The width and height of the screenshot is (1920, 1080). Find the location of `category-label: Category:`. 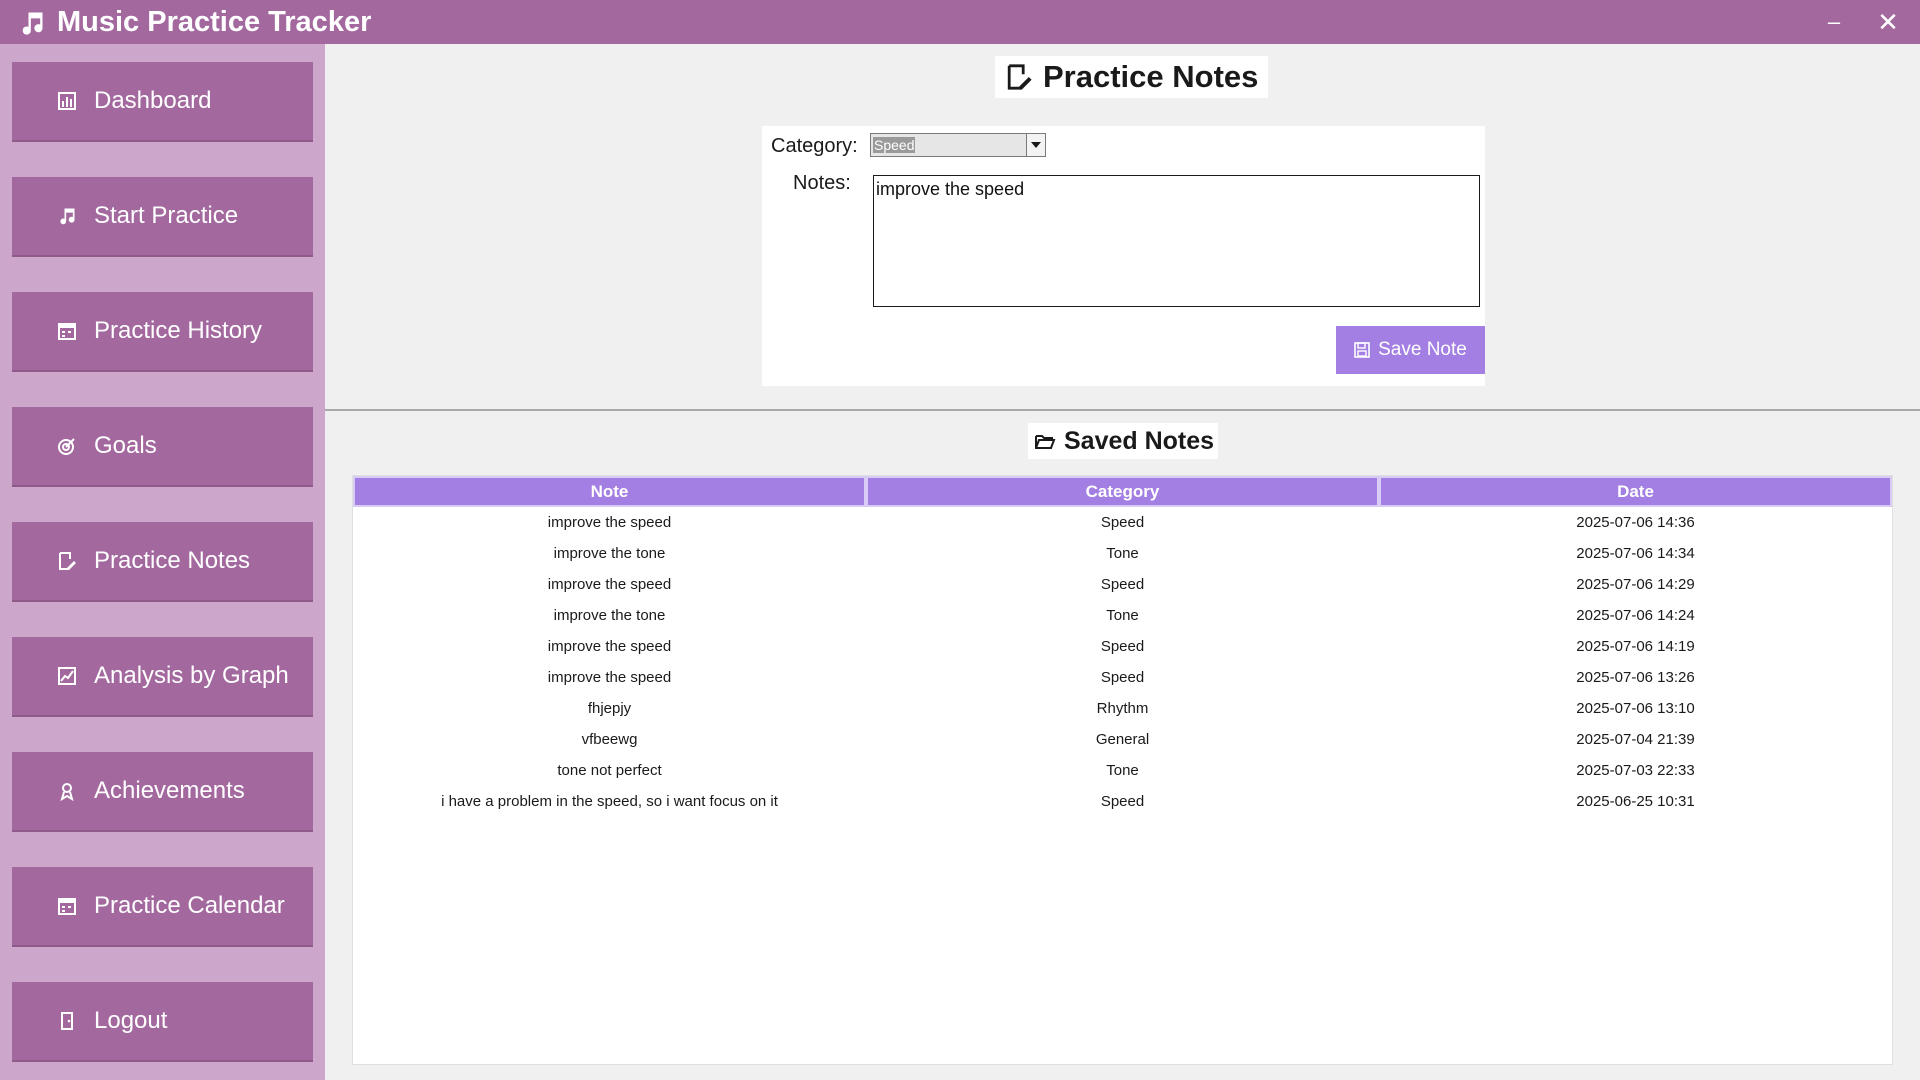

category-label: Category: is located at coordinates (814, 146).